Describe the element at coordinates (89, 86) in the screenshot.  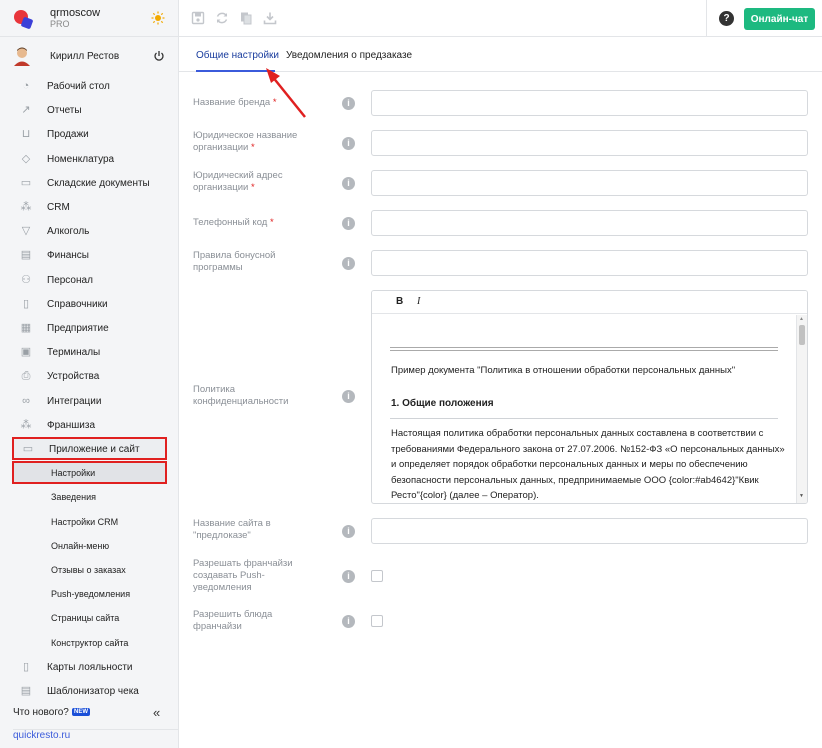
I see `sidebar-item-0: ◔ Рабочий стол` at that location.